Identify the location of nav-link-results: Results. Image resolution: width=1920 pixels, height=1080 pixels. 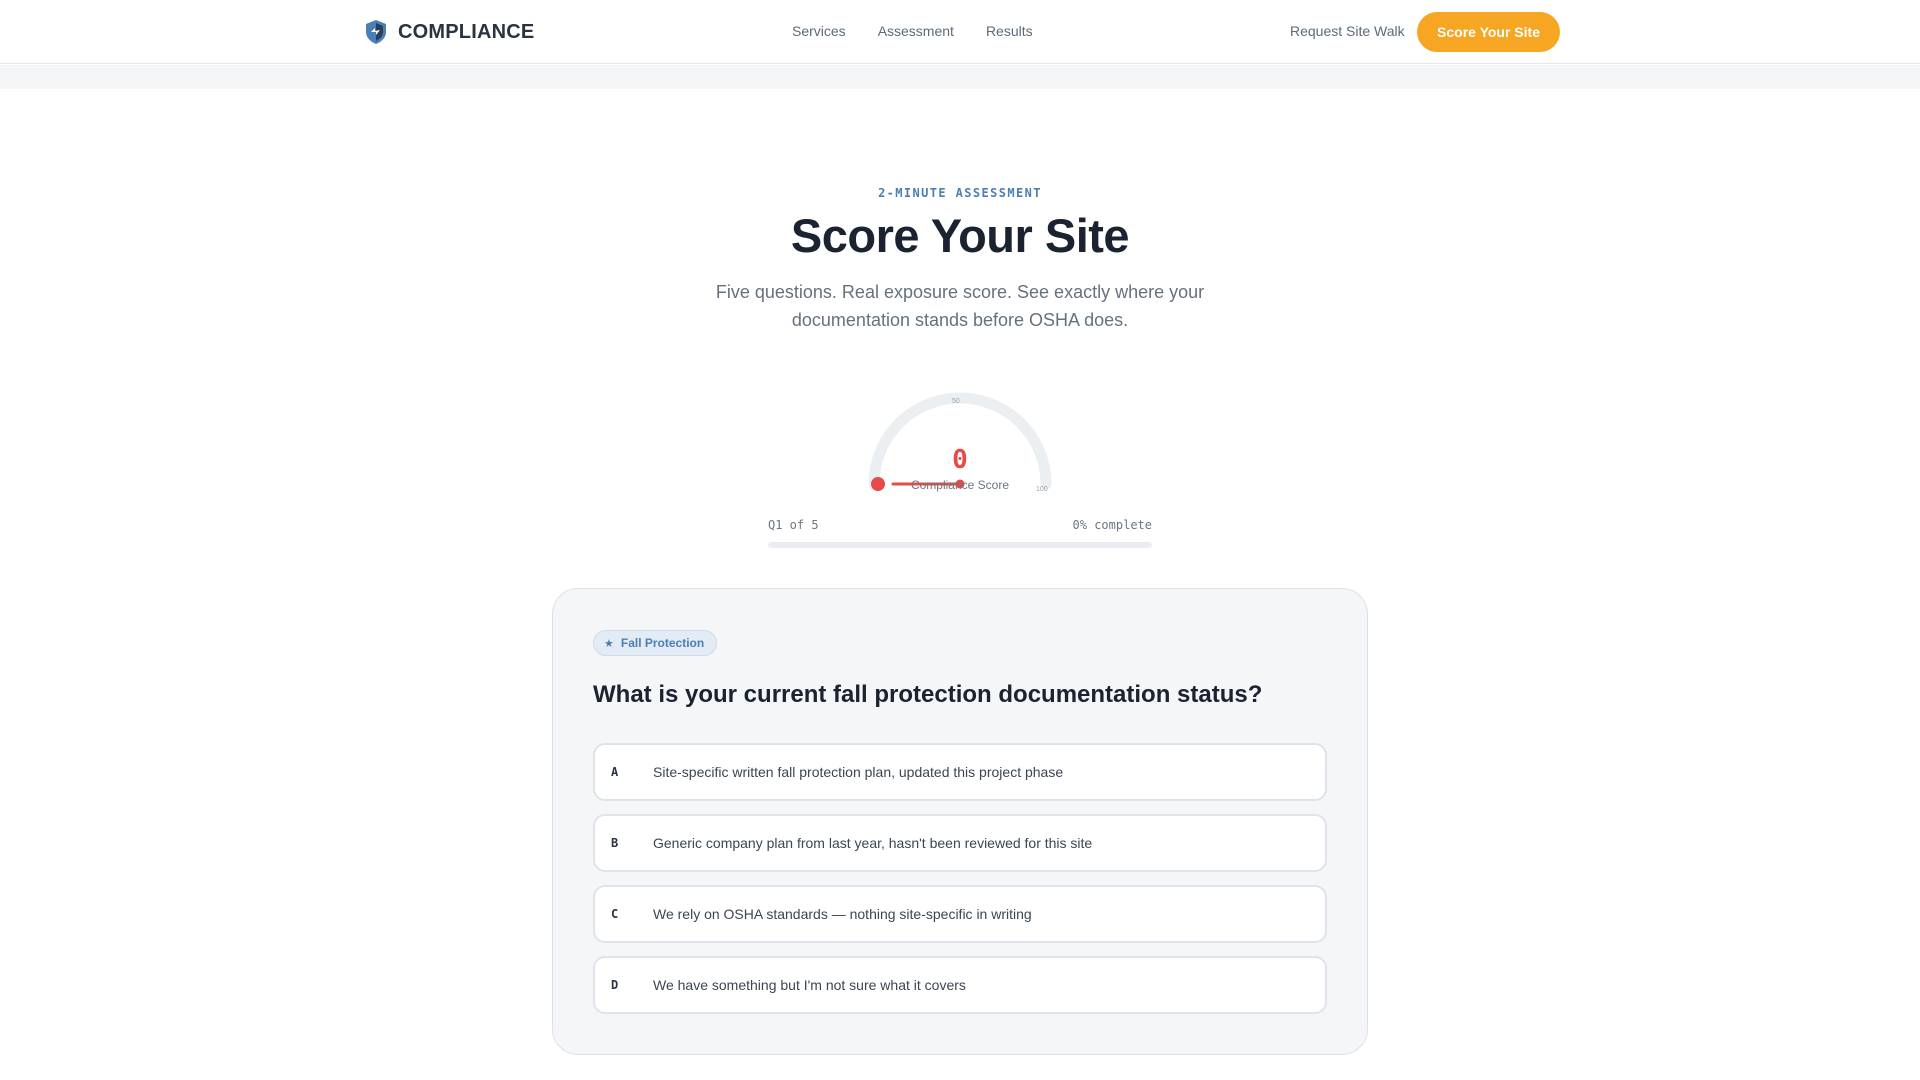
(1009, 31).